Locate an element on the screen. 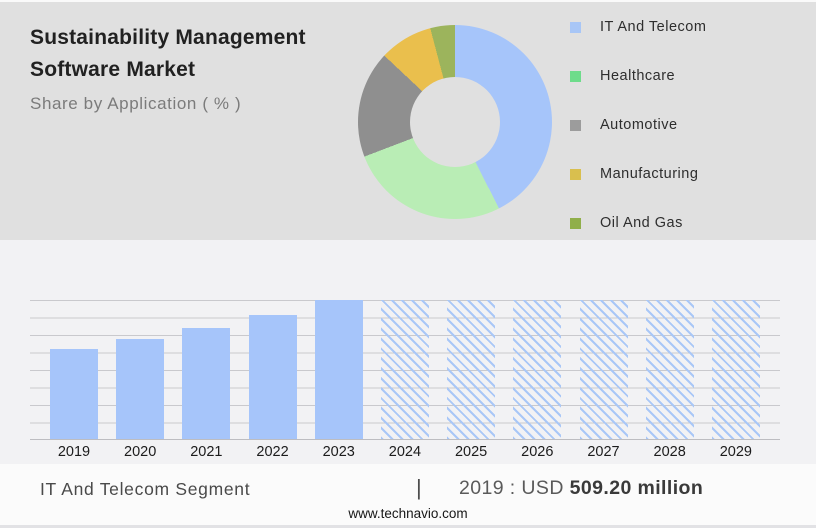 The image size is (816, 528). bar-2028 is located at coordinates (669, 369).